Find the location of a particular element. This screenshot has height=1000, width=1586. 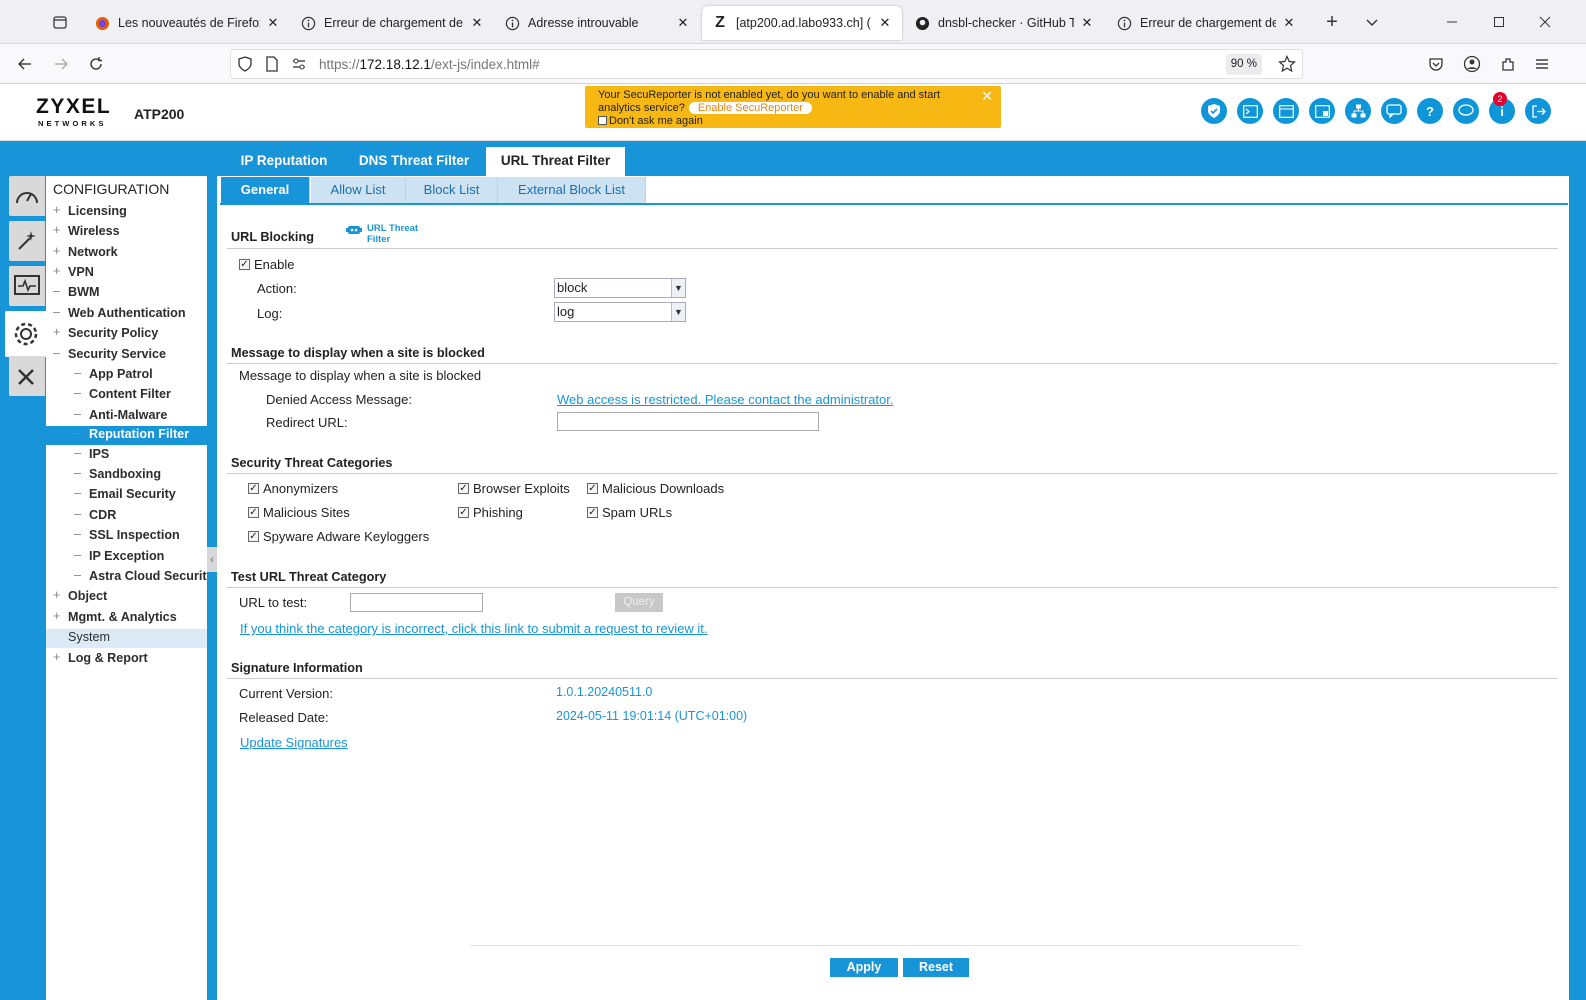

new-tab-icon: + is located at coordinates (1332, 22).